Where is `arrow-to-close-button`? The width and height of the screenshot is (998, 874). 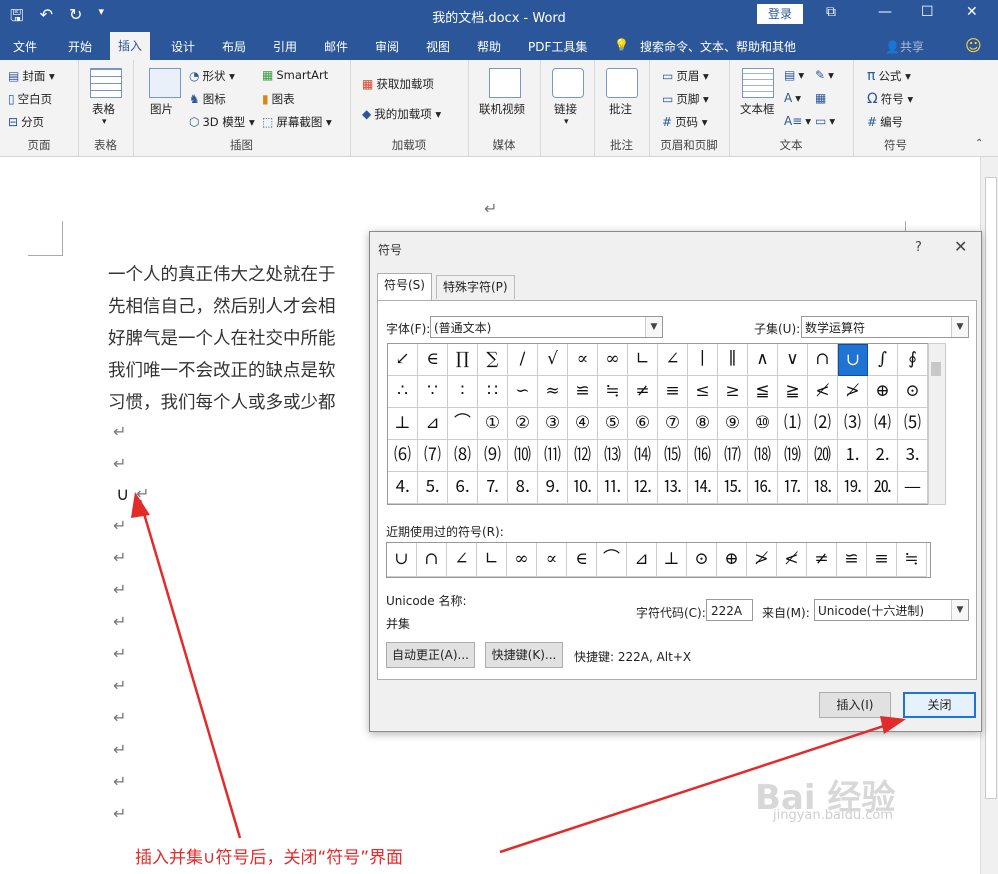
arrow-to-close-button is located at coordinates (698, 787).